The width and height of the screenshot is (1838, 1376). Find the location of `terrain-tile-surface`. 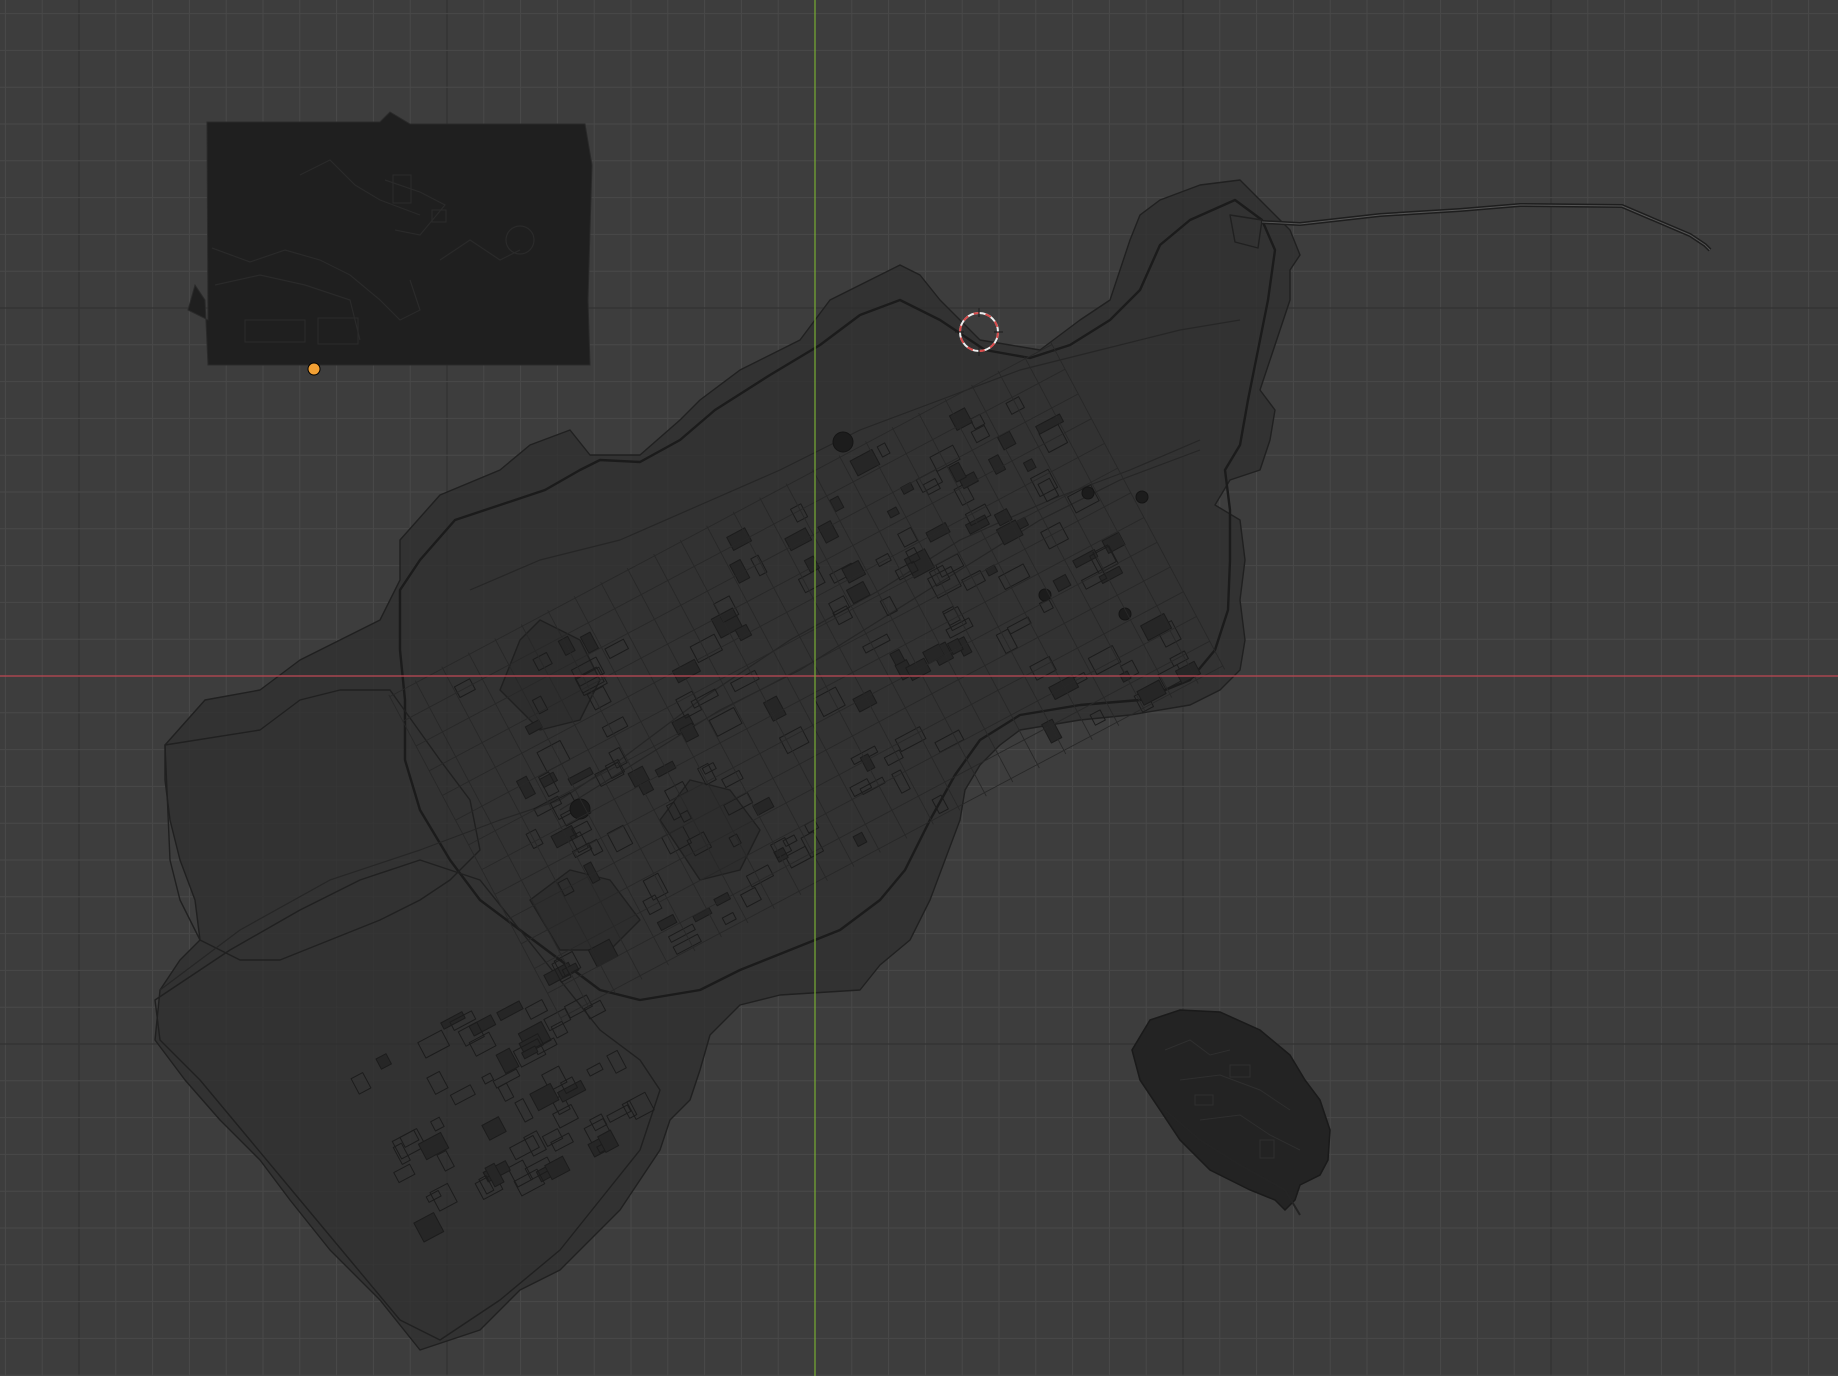

terrain-tile-surface is located at coordinates (390, 238).